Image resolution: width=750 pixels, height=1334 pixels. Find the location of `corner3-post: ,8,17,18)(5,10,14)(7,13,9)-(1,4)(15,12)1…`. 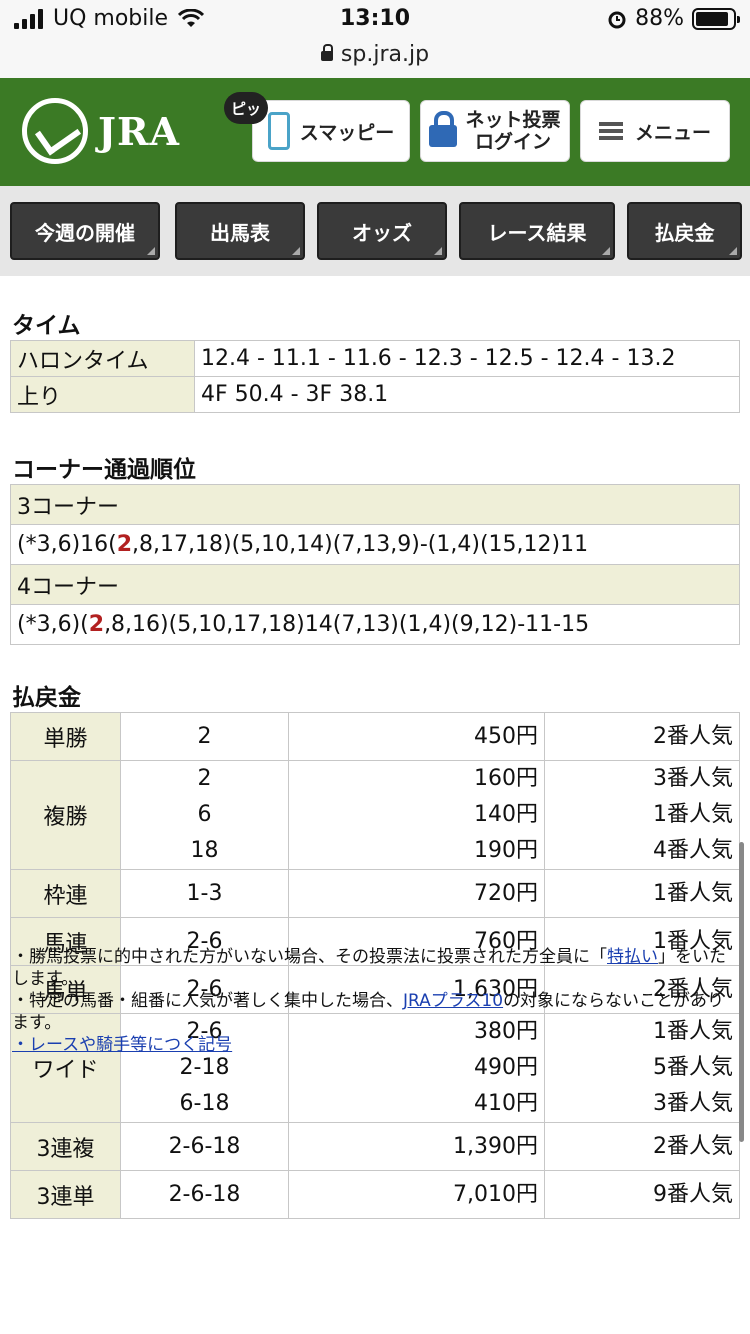

corner3-post: ,8,17,18)(5,10,14)(7,13,9)-(1,4)(15,12)1… is located at coordinates (360, 544).